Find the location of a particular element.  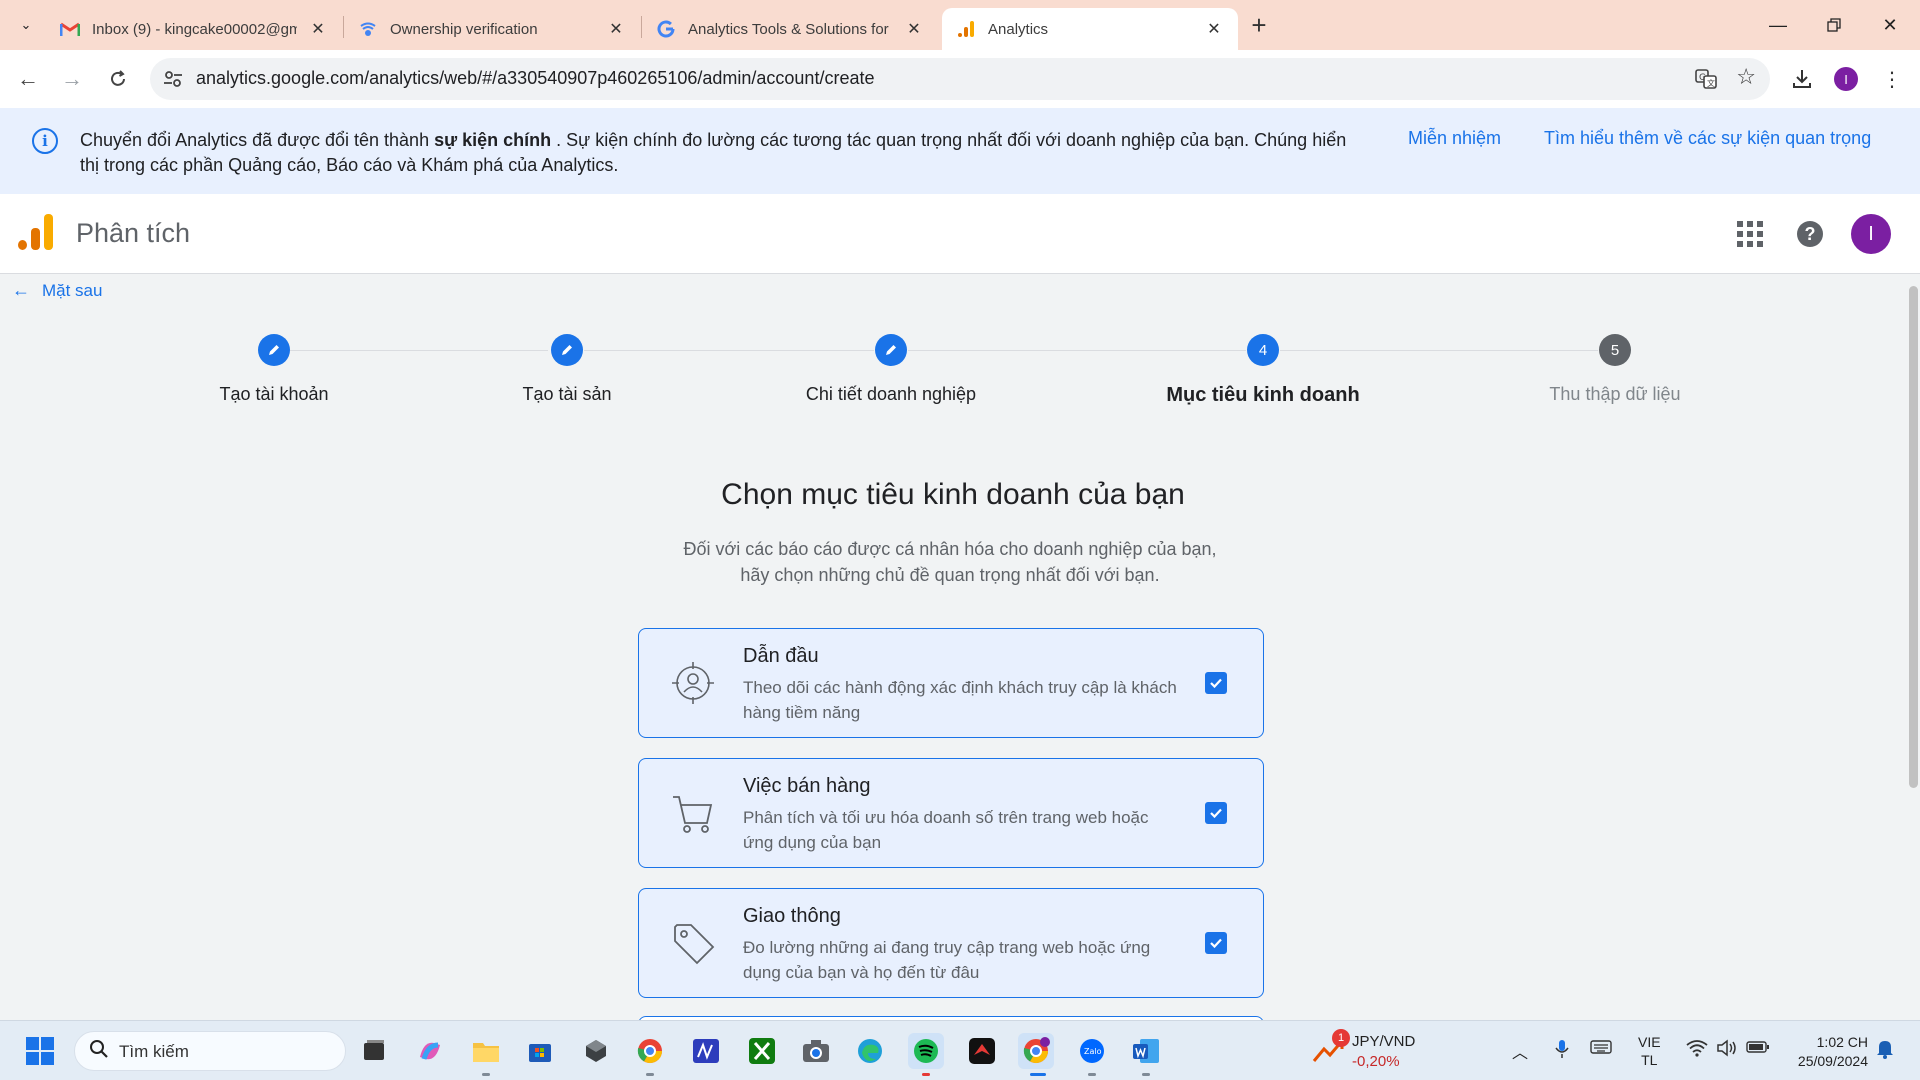

camera-icon is located at coordinates (816, 1051).